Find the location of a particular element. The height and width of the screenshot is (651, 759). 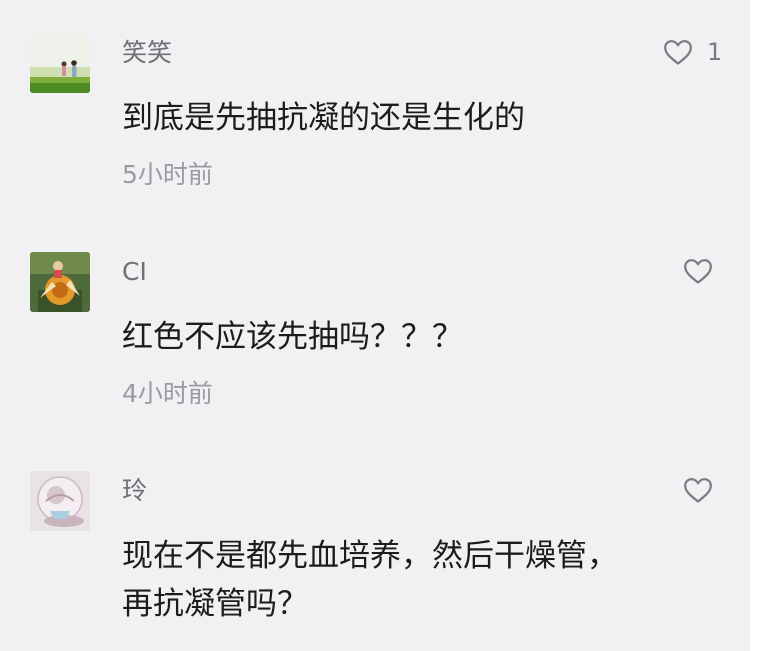

glass-globe-avatar is located at coordinates (60, 501).